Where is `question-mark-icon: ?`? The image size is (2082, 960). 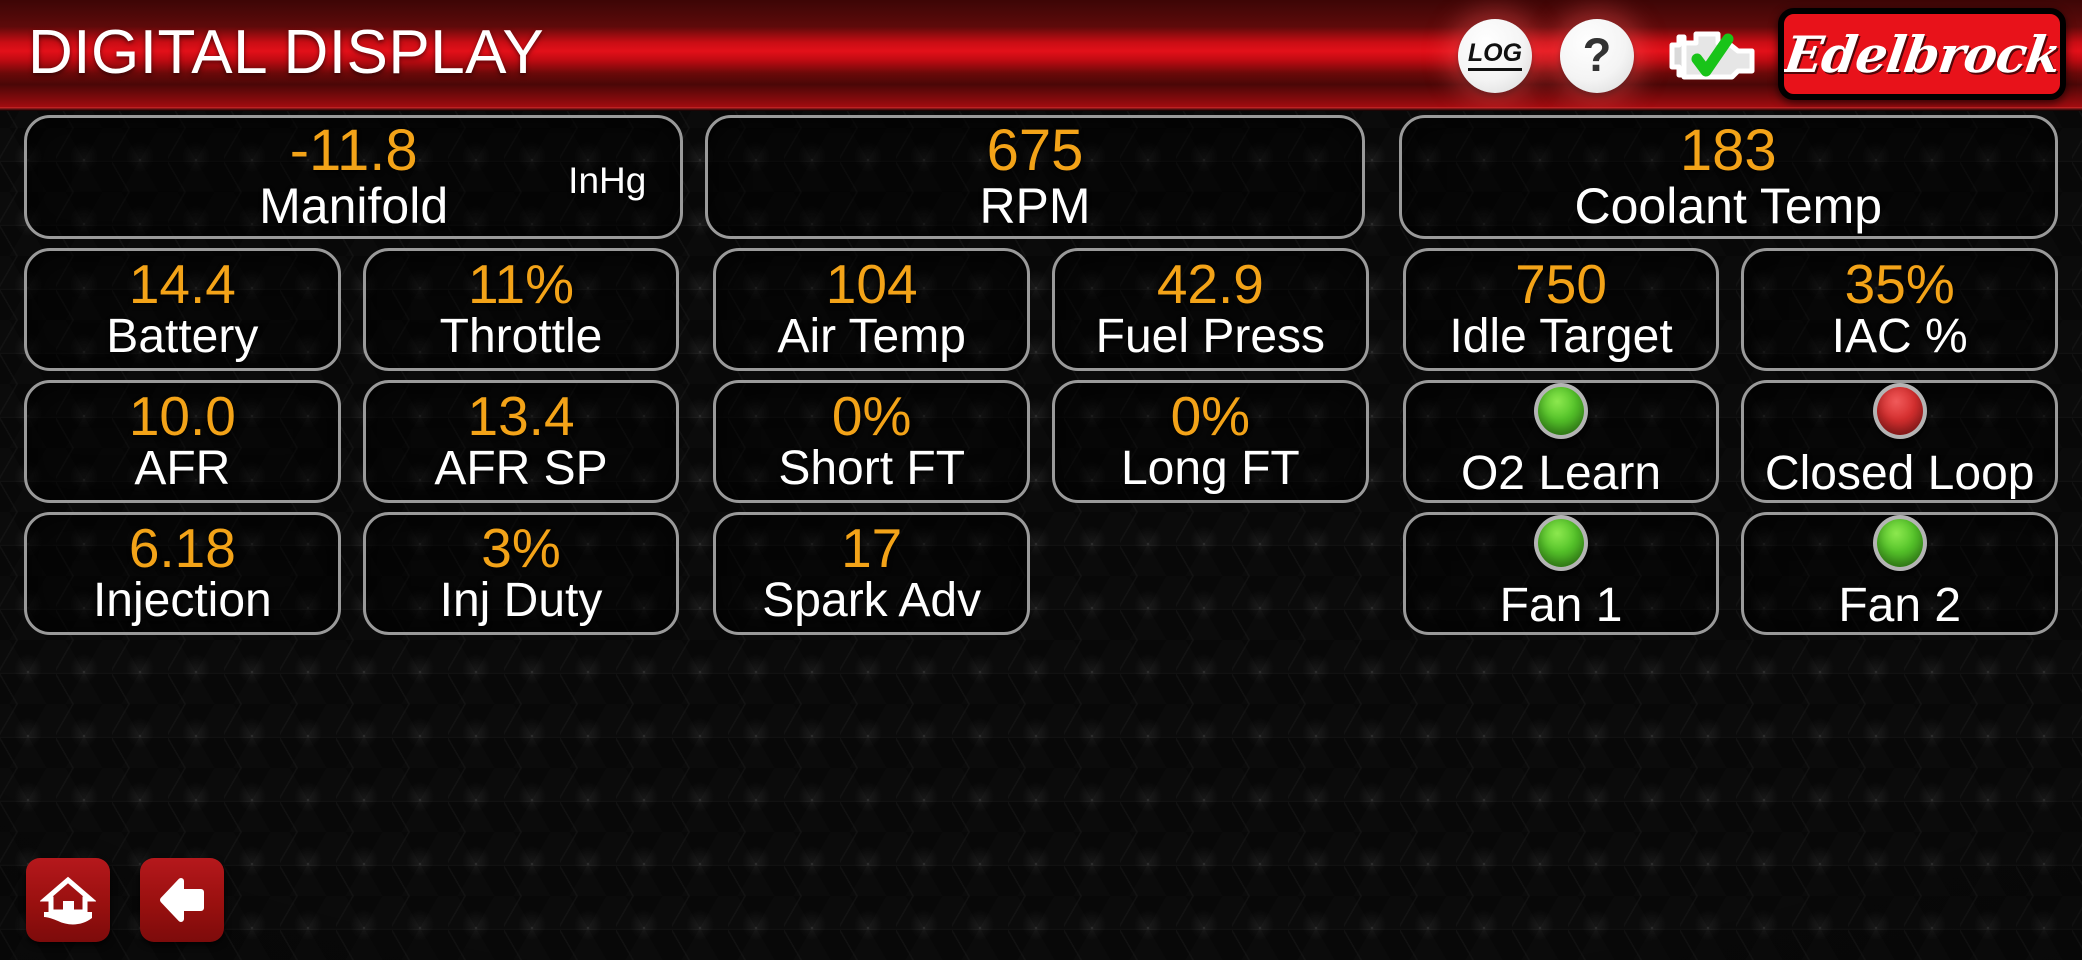 question-mark-icon: ? is located at coordinates (1597, 54).